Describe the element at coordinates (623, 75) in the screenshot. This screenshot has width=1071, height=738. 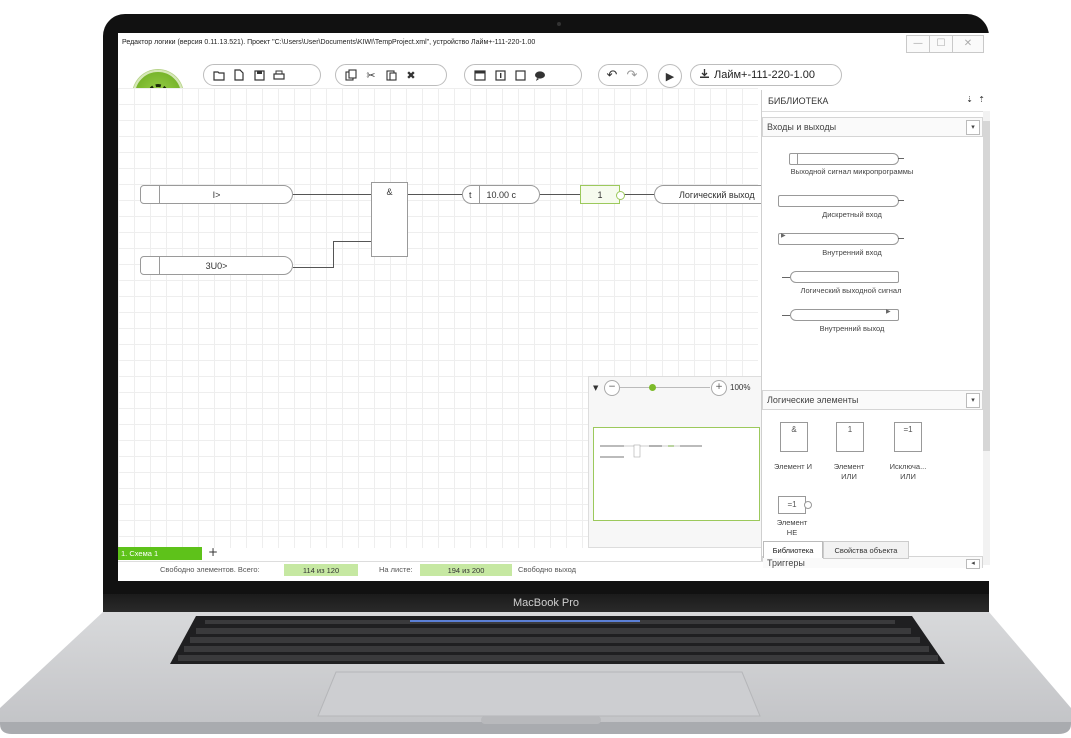
I see `history-toolbar-group: ↶ ↷` at that location.